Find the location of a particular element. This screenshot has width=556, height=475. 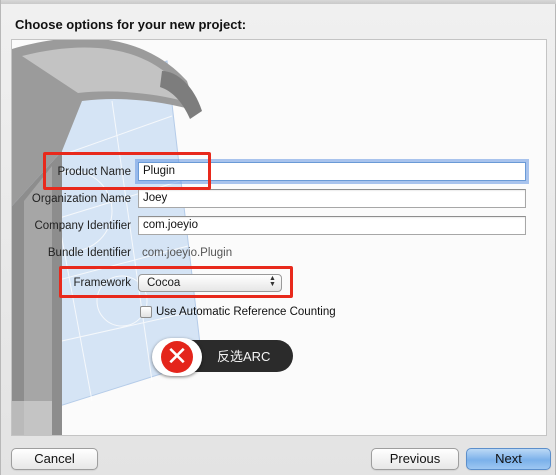

organization-name-label: Organization Name is located at coordinates (81, 199).